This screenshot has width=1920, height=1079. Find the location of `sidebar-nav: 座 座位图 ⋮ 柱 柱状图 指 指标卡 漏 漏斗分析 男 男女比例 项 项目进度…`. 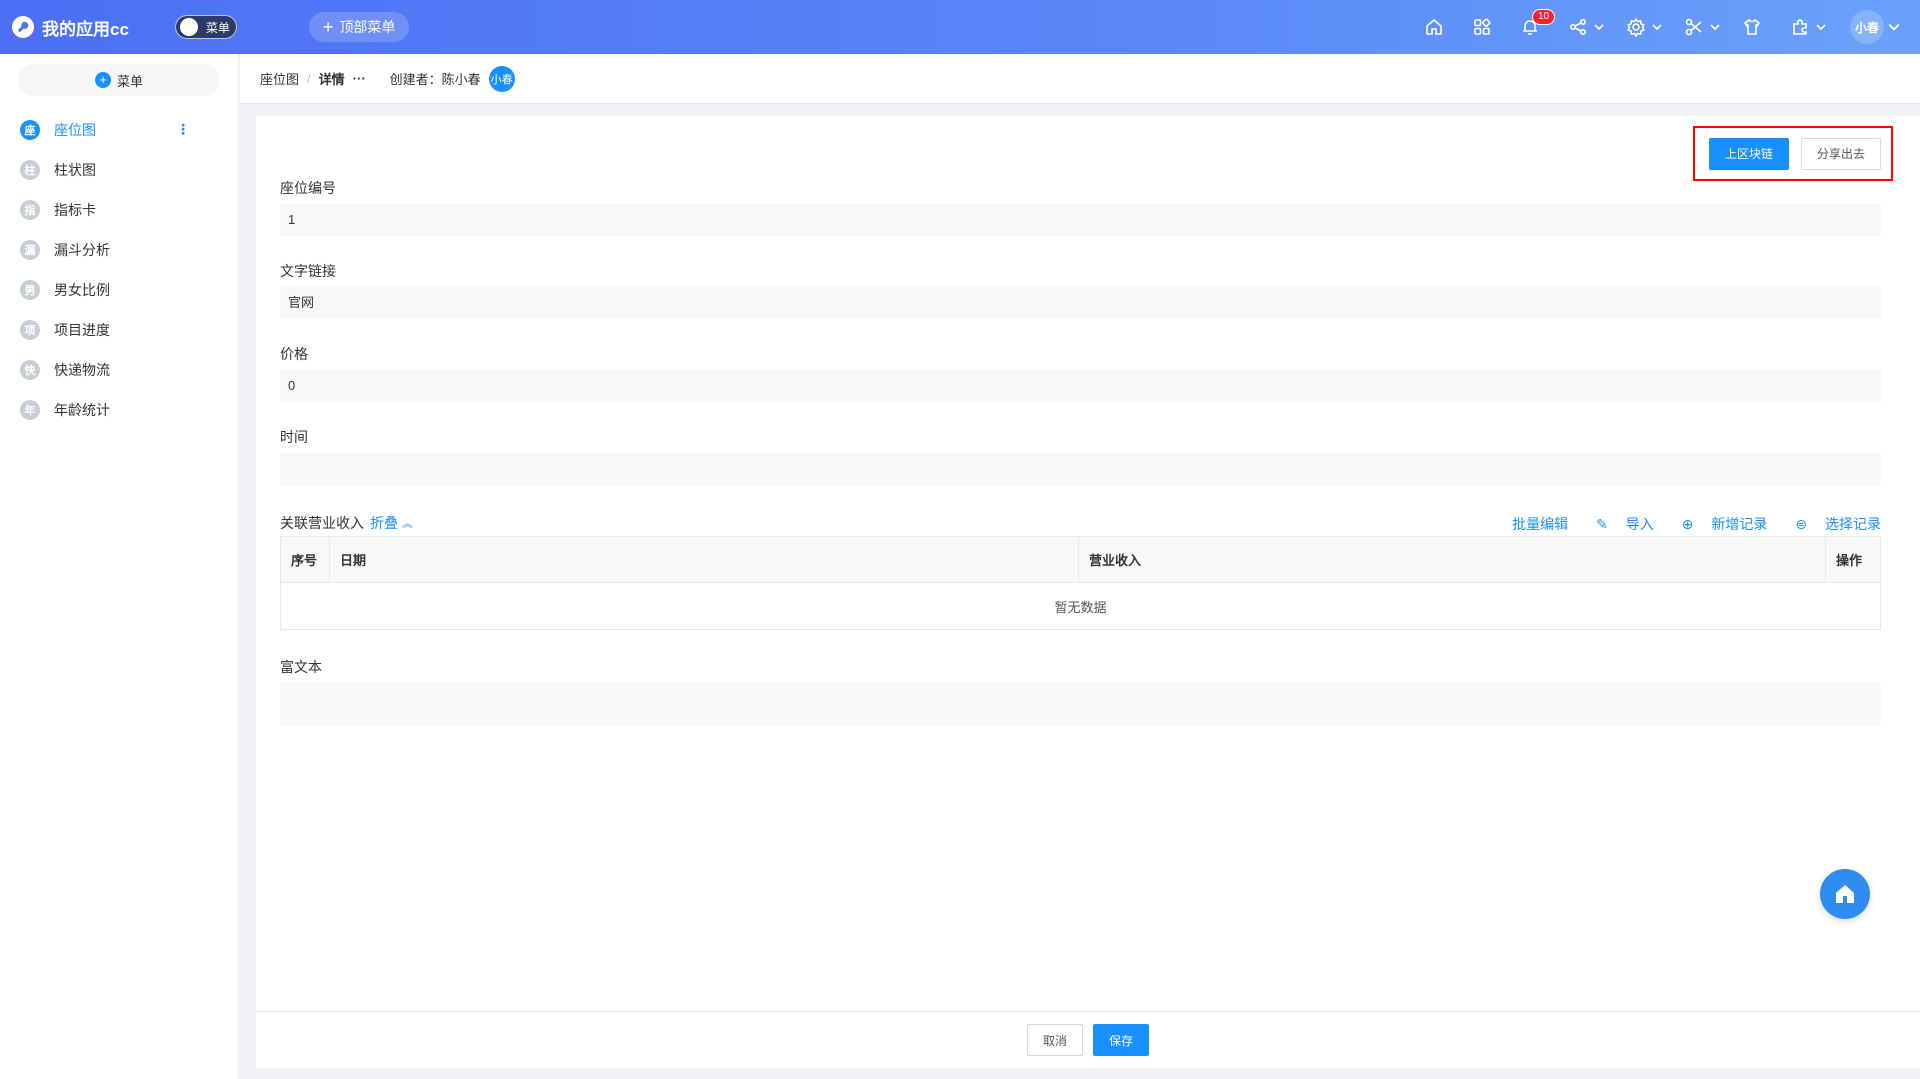

sidebar-nav: 座 座位图 ⋮ 柱 柱状图 指 指标卡 漏 漏斗分析 男 男女比例 项 项目进度… is located at coordinates (119, 270).